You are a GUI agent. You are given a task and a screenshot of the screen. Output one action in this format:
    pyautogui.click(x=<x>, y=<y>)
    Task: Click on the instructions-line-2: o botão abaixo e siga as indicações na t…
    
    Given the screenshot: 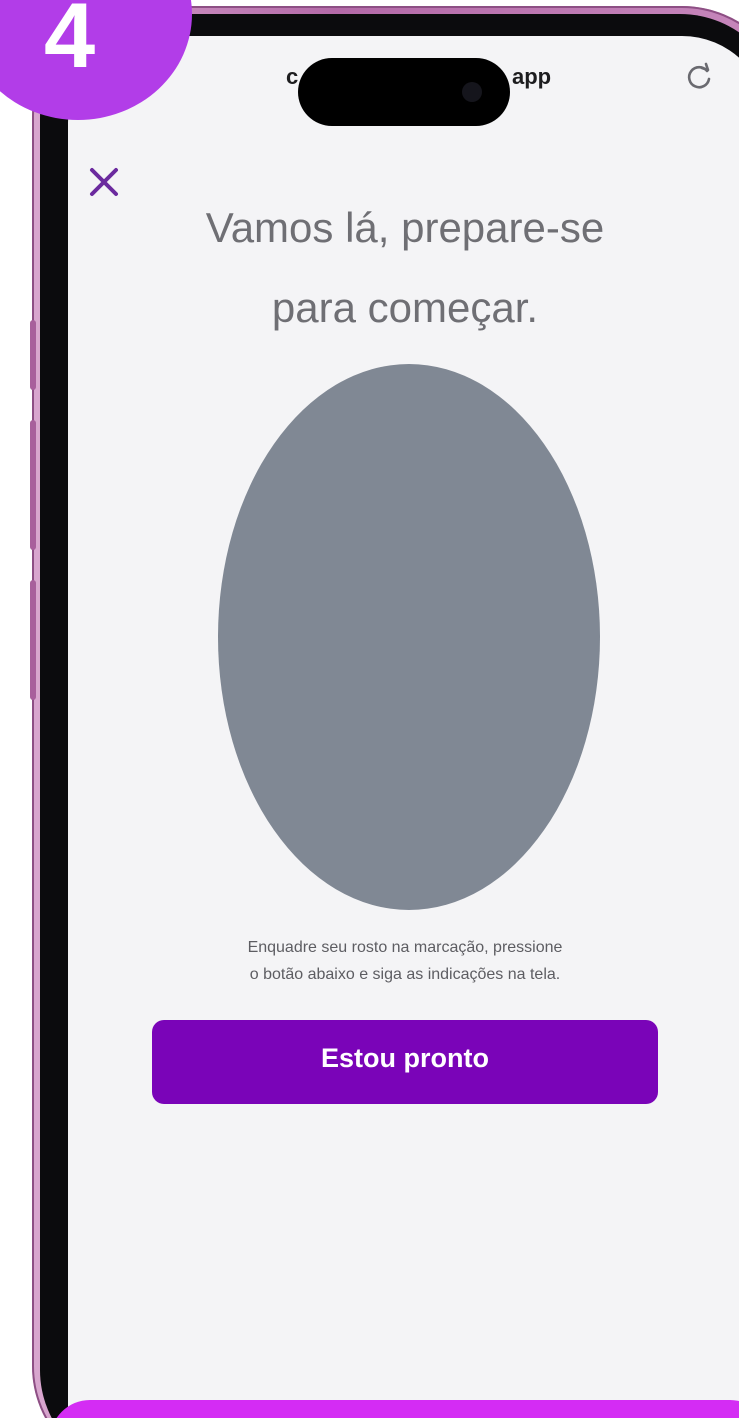 What is the action you would take?
    pyautogui.click(x=405, y=975)
    